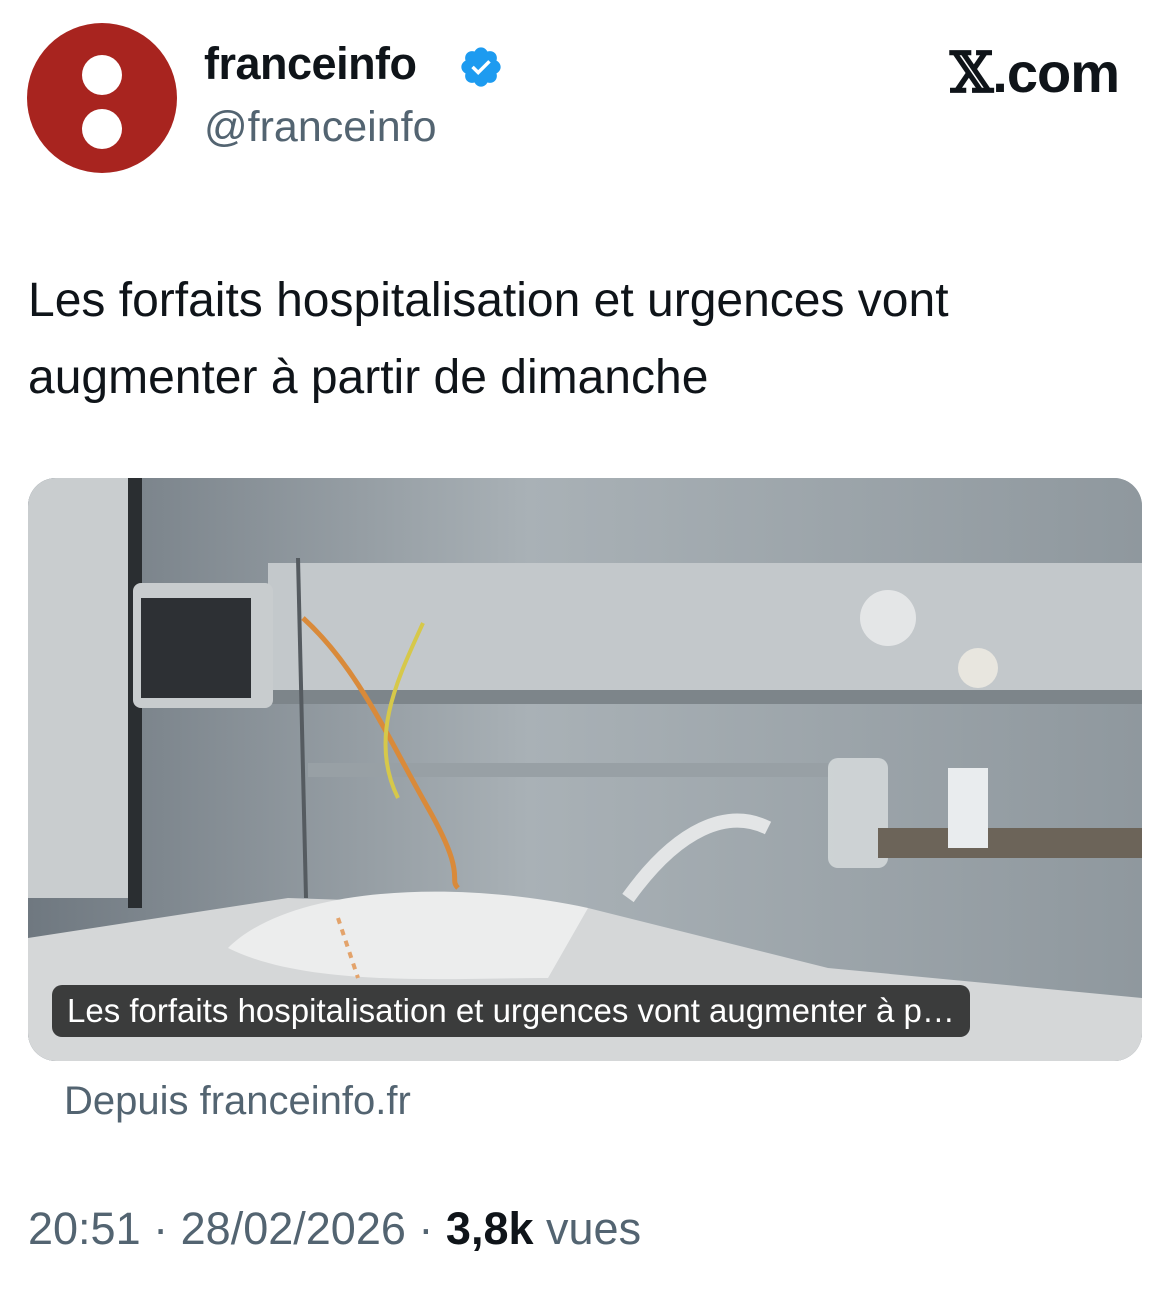 The height and width of the screenshot is (1306, 1157). I want to click on x-com-logo: 𝕏.com, so click(1034, 73).